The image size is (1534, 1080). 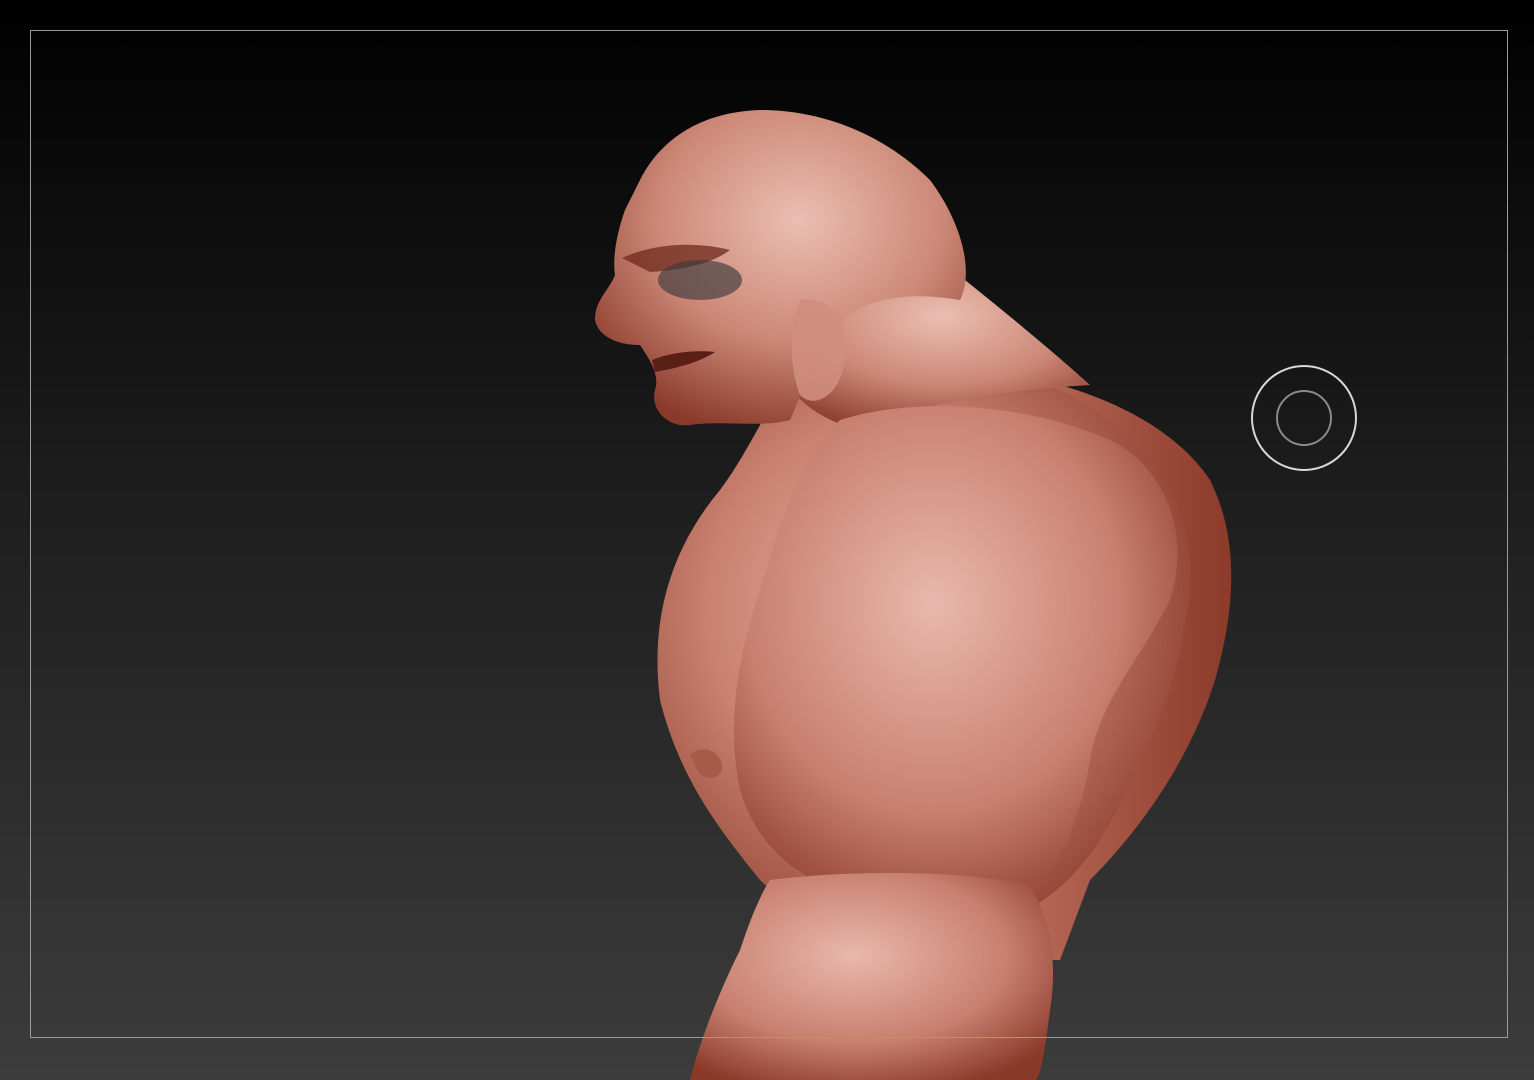 What do you see at coordinates (1304, 418) in the screenshot?
I see `rotation-gizmo-icon` at bounding box center [1304, 418].